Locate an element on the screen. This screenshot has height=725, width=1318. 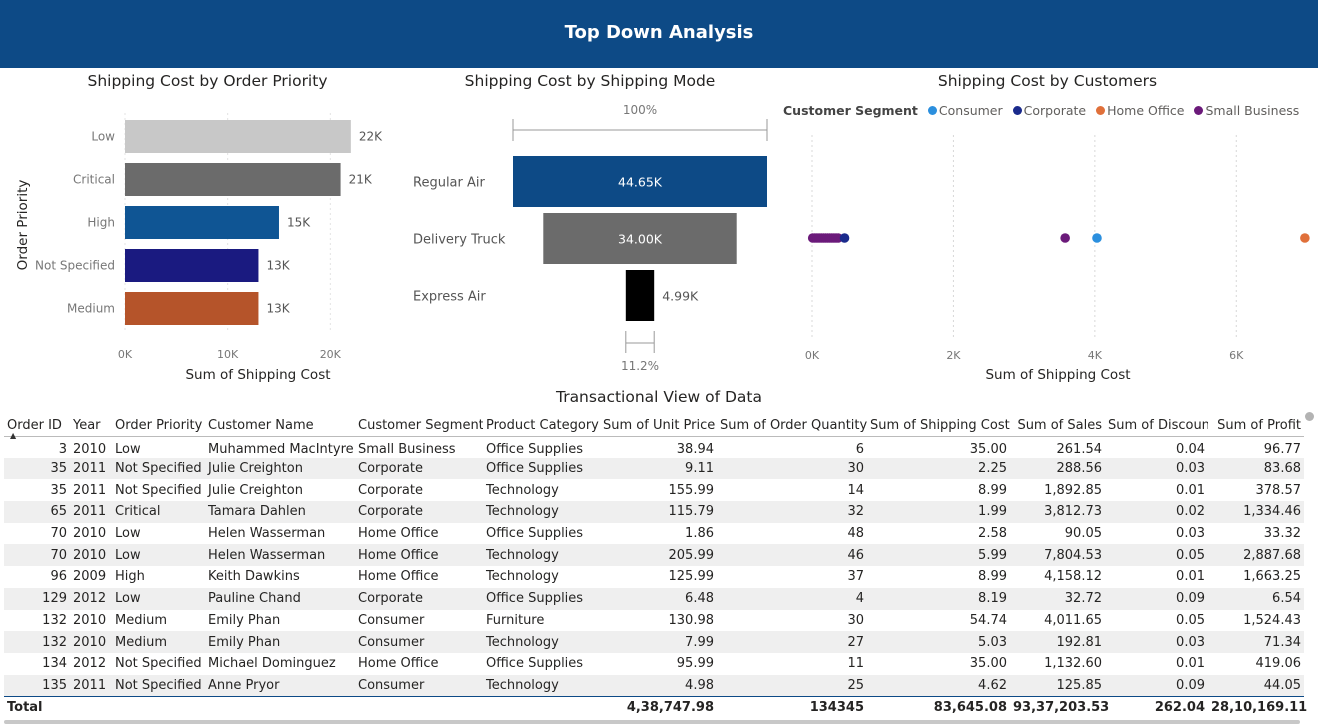
table-cell: 3,812.73 is located at coordinates (1057, 512).